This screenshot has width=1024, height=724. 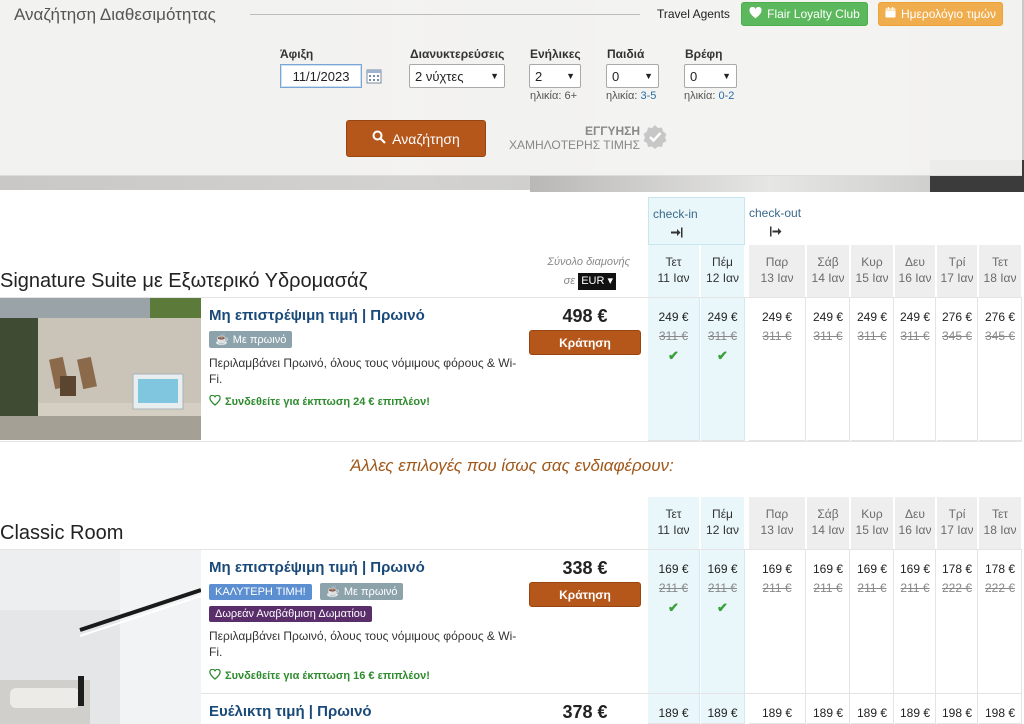 I want to click on price-calendar-button: Ημερολόγιο τιμών, so click(x=940, y=14).